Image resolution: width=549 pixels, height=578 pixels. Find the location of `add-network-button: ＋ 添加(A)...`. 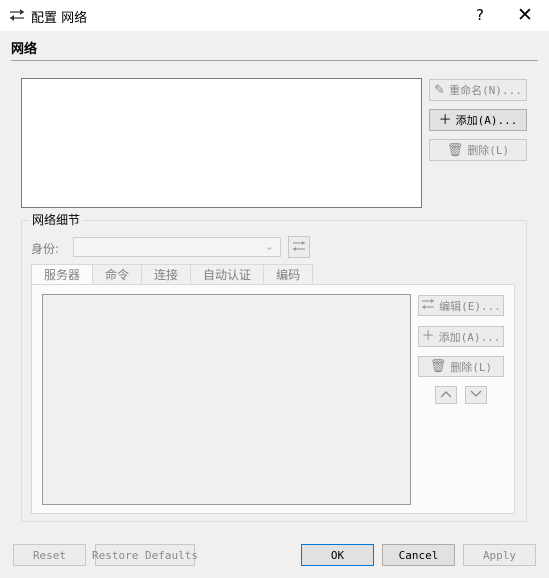

add-network-button: ＋ 添加(A)... is located at coordinates (478, 120).